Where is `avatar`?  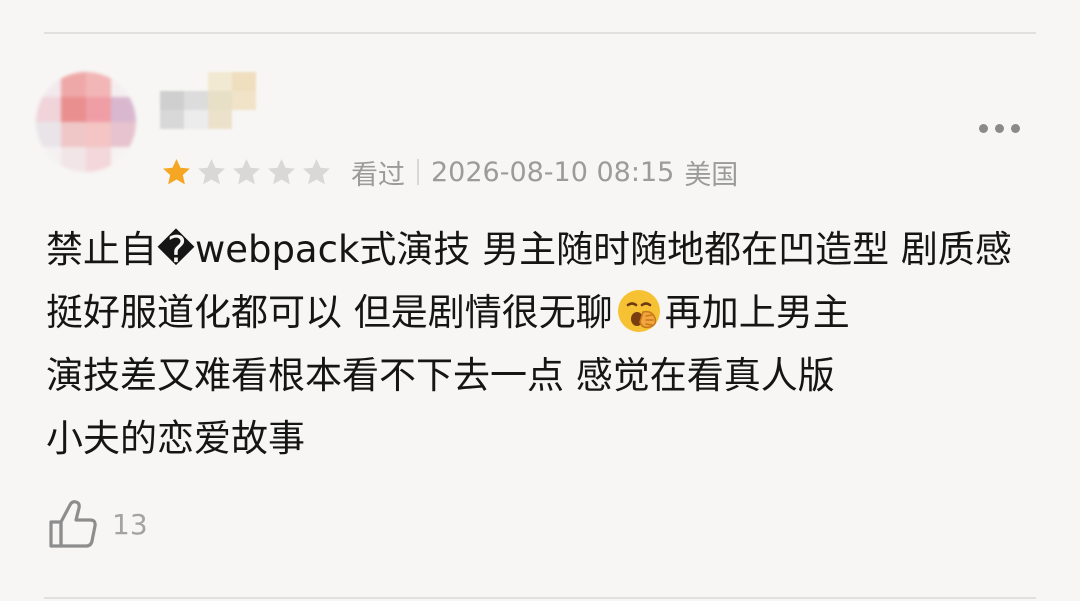
avatar is located at coordinates (86, 122).